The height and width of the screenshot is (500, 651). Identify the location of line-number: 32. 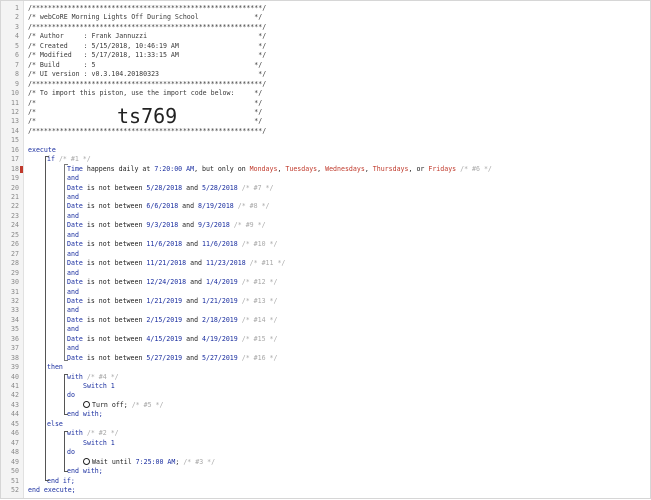
(15, 300).